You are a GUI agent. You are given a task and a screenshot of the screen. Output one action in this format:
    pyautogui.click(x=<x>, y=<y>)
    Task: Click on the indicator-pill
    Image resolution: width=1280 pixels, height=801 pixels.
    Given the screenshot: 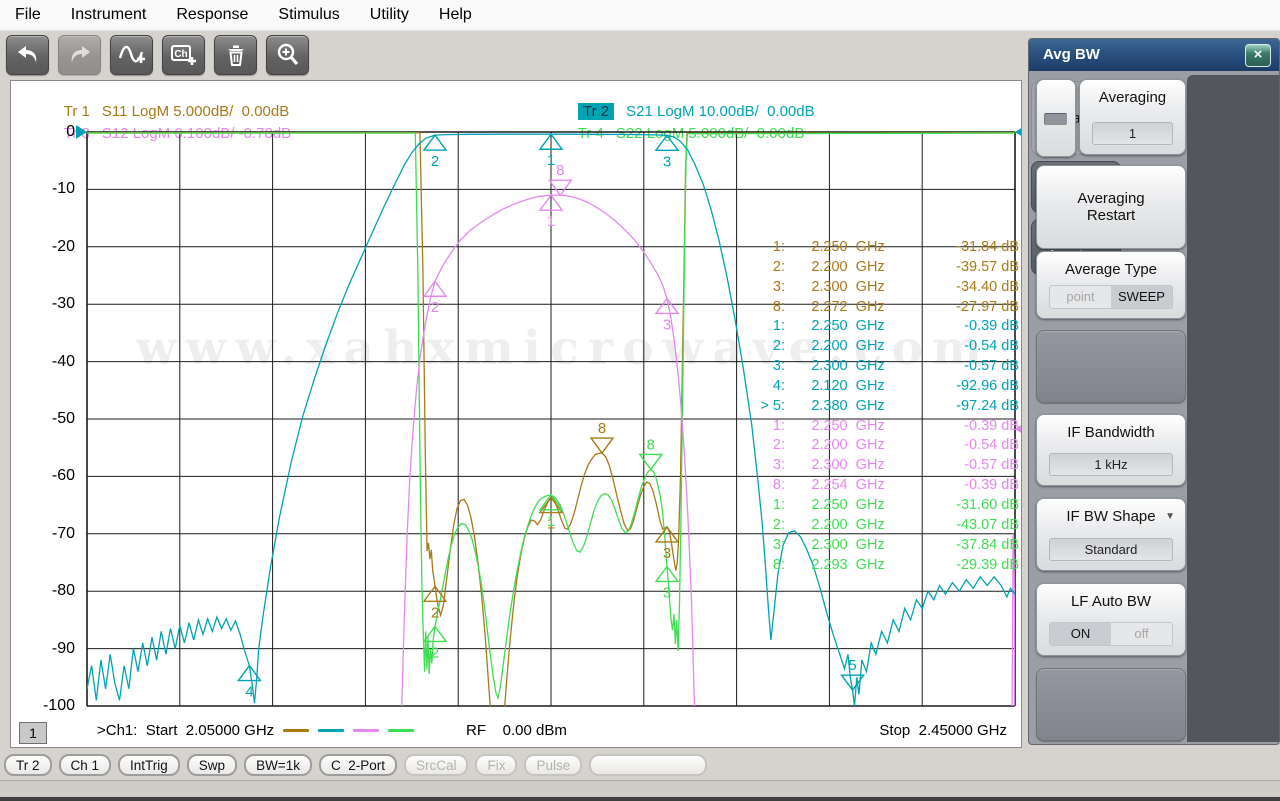 What is the action you would take?
    pyautogui.click(x=1055, y=119)
    